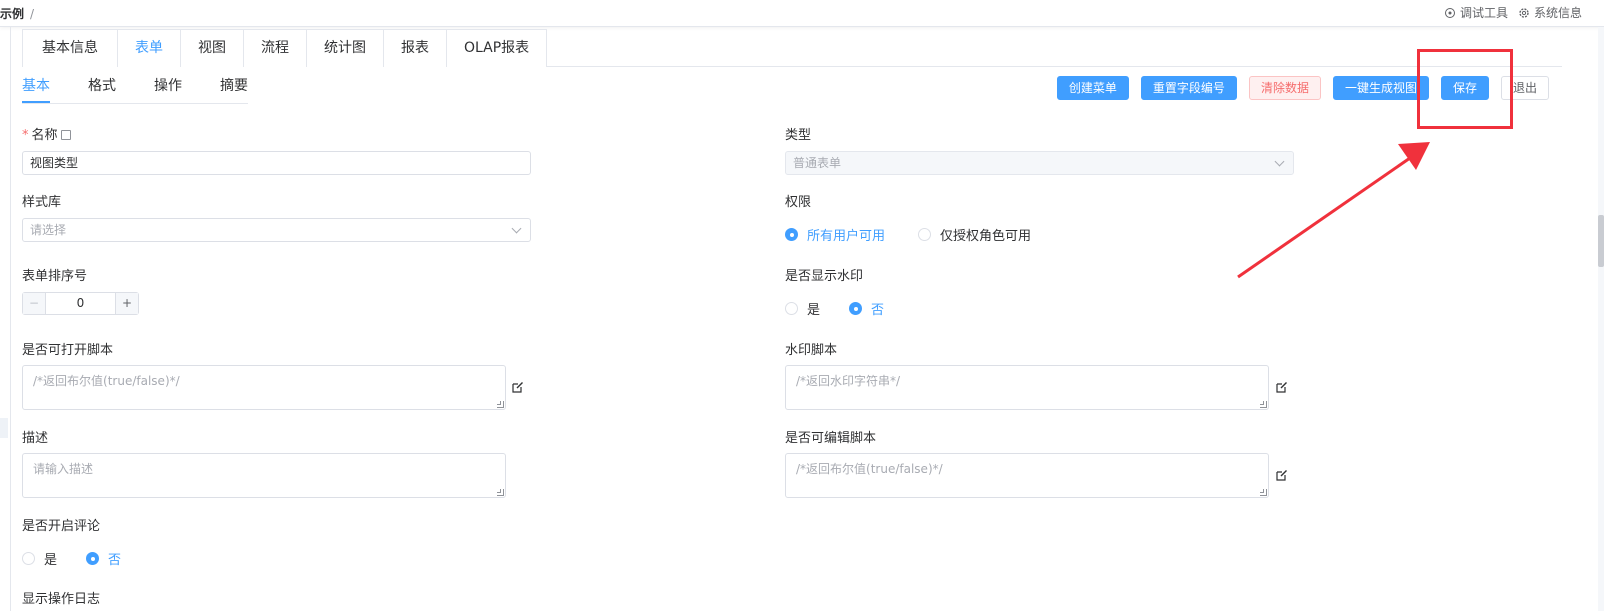 The height and width of the screenshot is (611, 1604). Describe the element at coordinates (68, 350) in the screenshot. I see `open-script-label: 是否可打开脚本` at that location.